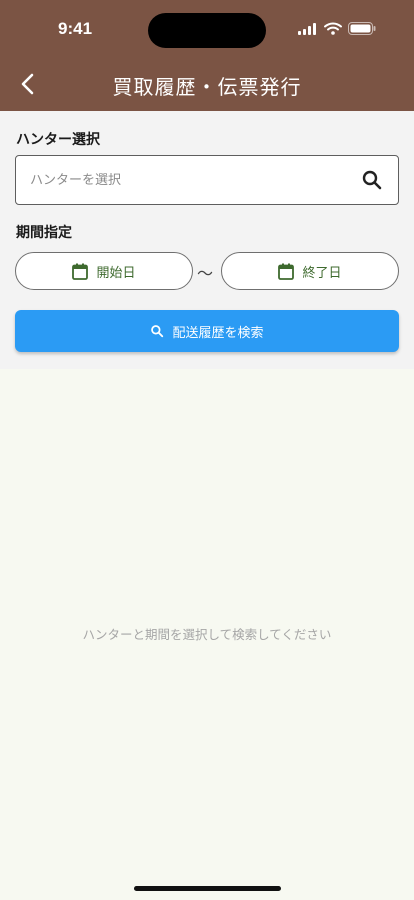  What do you see at coordinates (207, 55) in the screenshot?
I see `app-header: 9:41 買取履歴・伝票発行` at bounding box center [207, 55].